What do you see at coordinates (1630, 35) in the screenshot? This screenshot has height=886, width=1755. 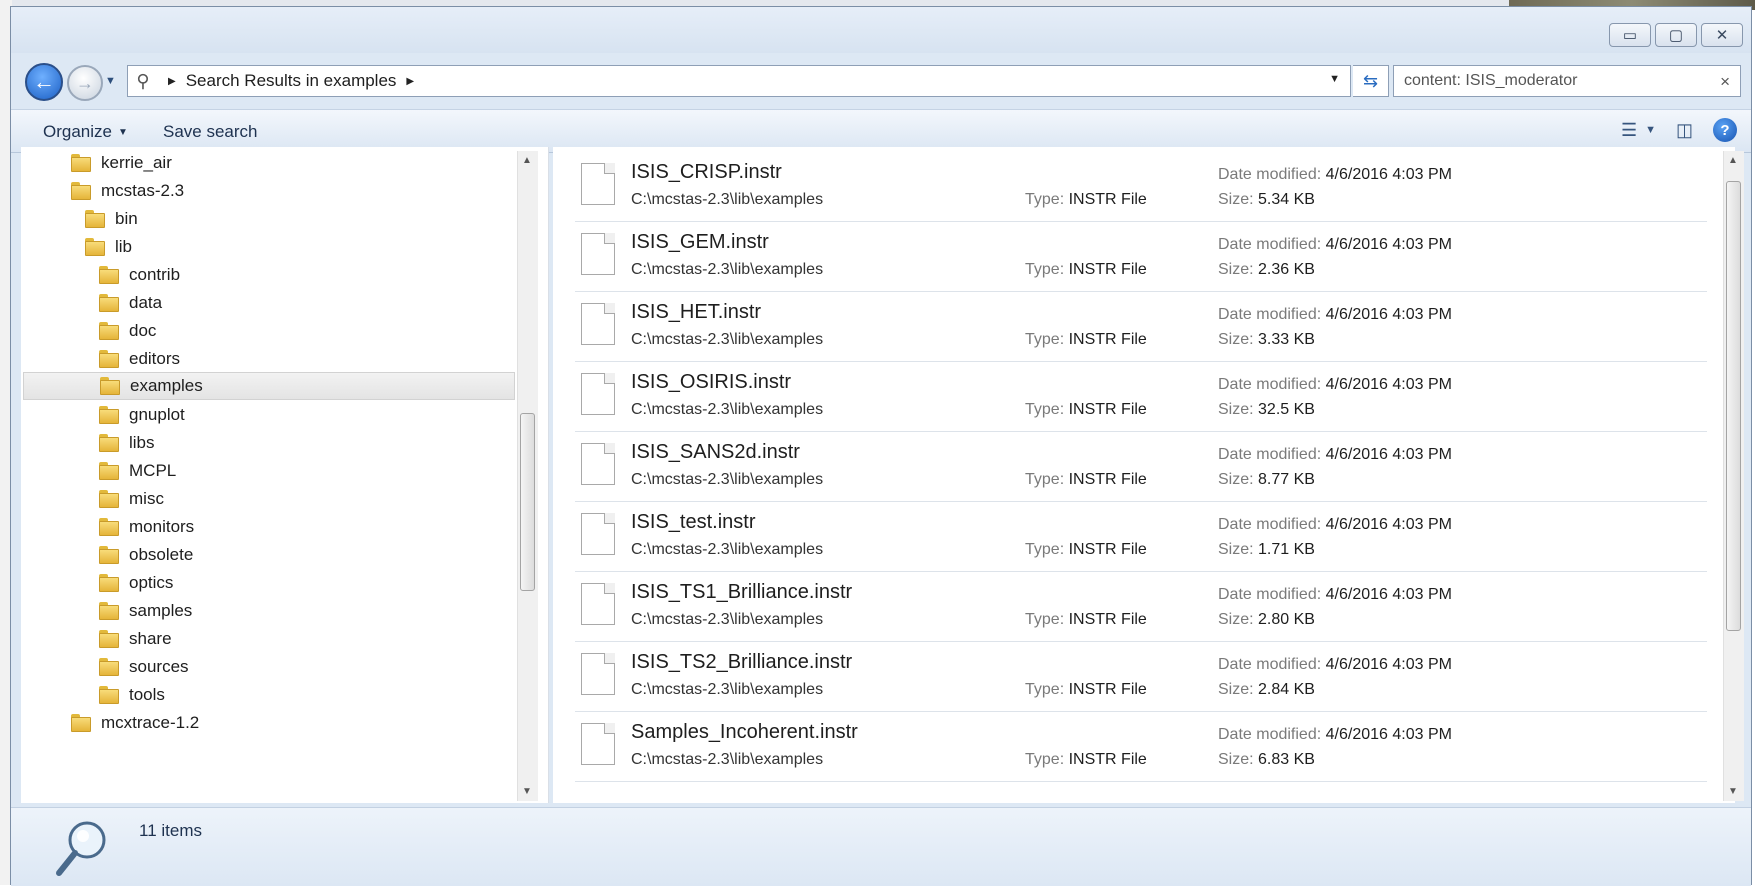 I see `minimize-button: ▭` at bounding box center [1630, 35].